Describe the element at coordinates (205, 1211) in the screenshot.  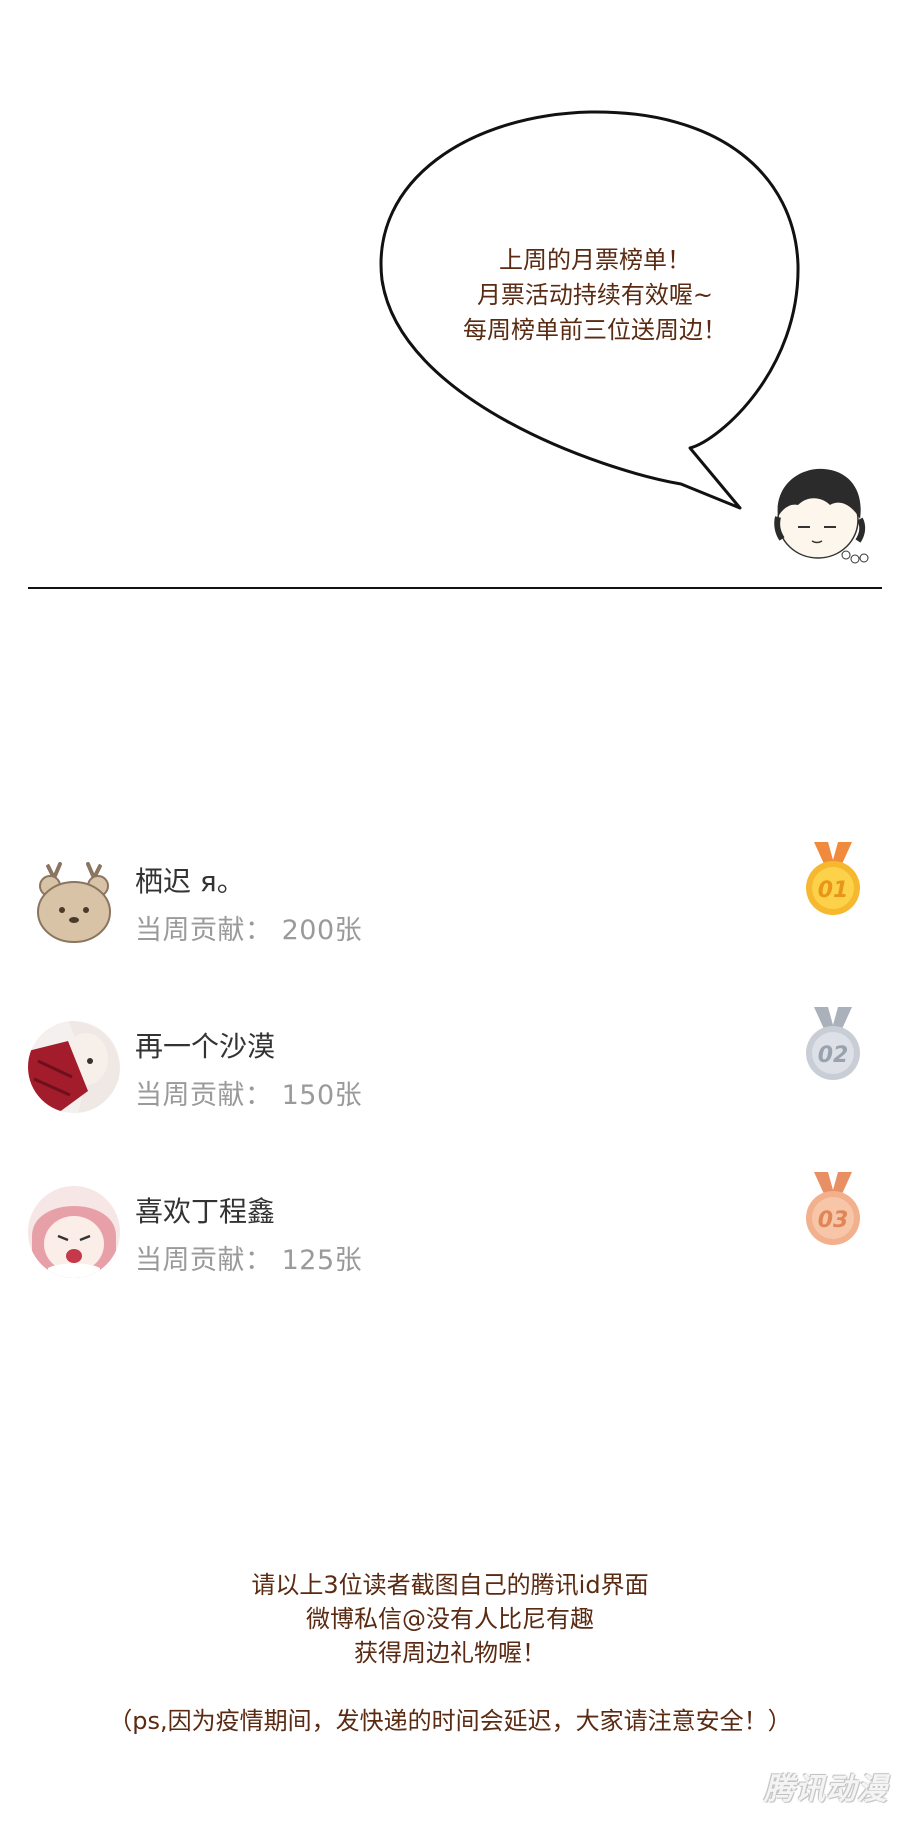
I see `user-name: 喜欢丁程鑫` at that location.